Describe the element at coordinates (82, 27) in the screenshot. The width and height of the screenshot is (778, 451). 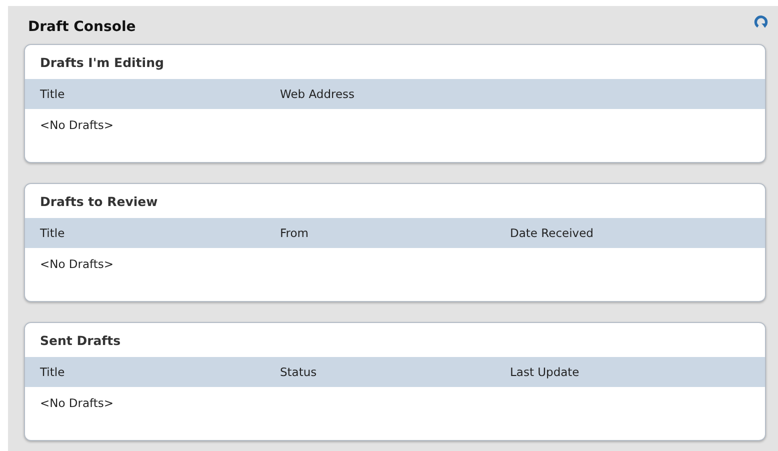
I see `console-title: Draft Console` at that location.